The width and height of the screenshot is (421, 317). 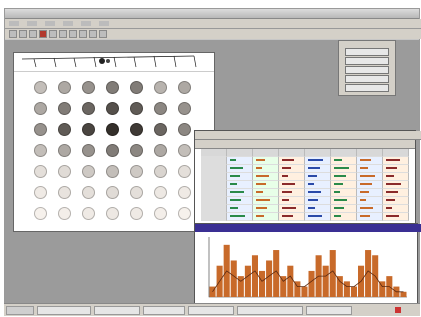 I want to click on toolbar-button-new, so click(x=13, y=34).